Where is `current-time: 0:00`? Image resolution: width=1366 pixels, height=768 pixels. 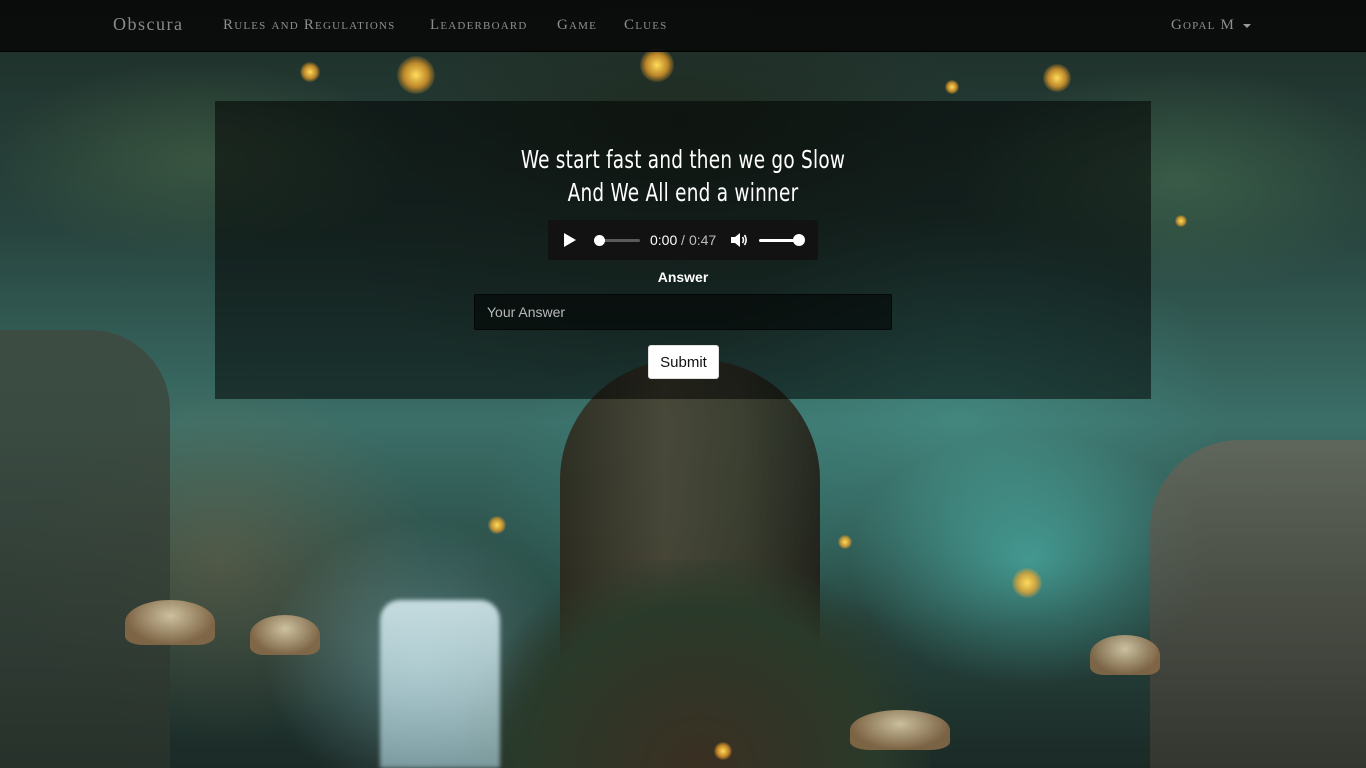 current-time: 0:00 is located at coordinates (664, 240).